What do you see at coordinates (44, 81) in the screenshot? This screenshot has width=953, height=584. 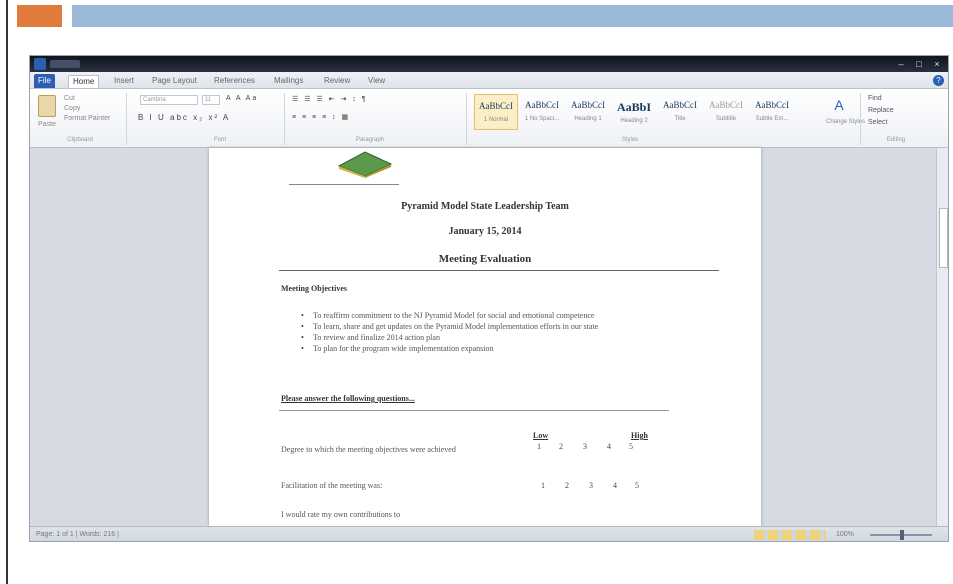 I see `tab-file: File` at bounding box center [44, 81].